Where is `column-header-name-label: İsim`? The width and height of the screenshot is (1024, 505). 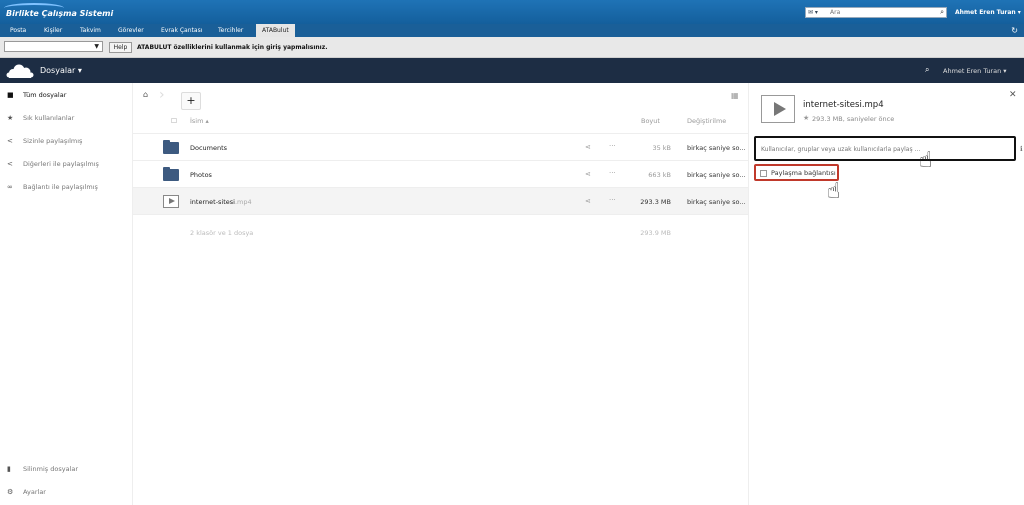 column-header-name-label: İsim is located at coordinates (197, 121).